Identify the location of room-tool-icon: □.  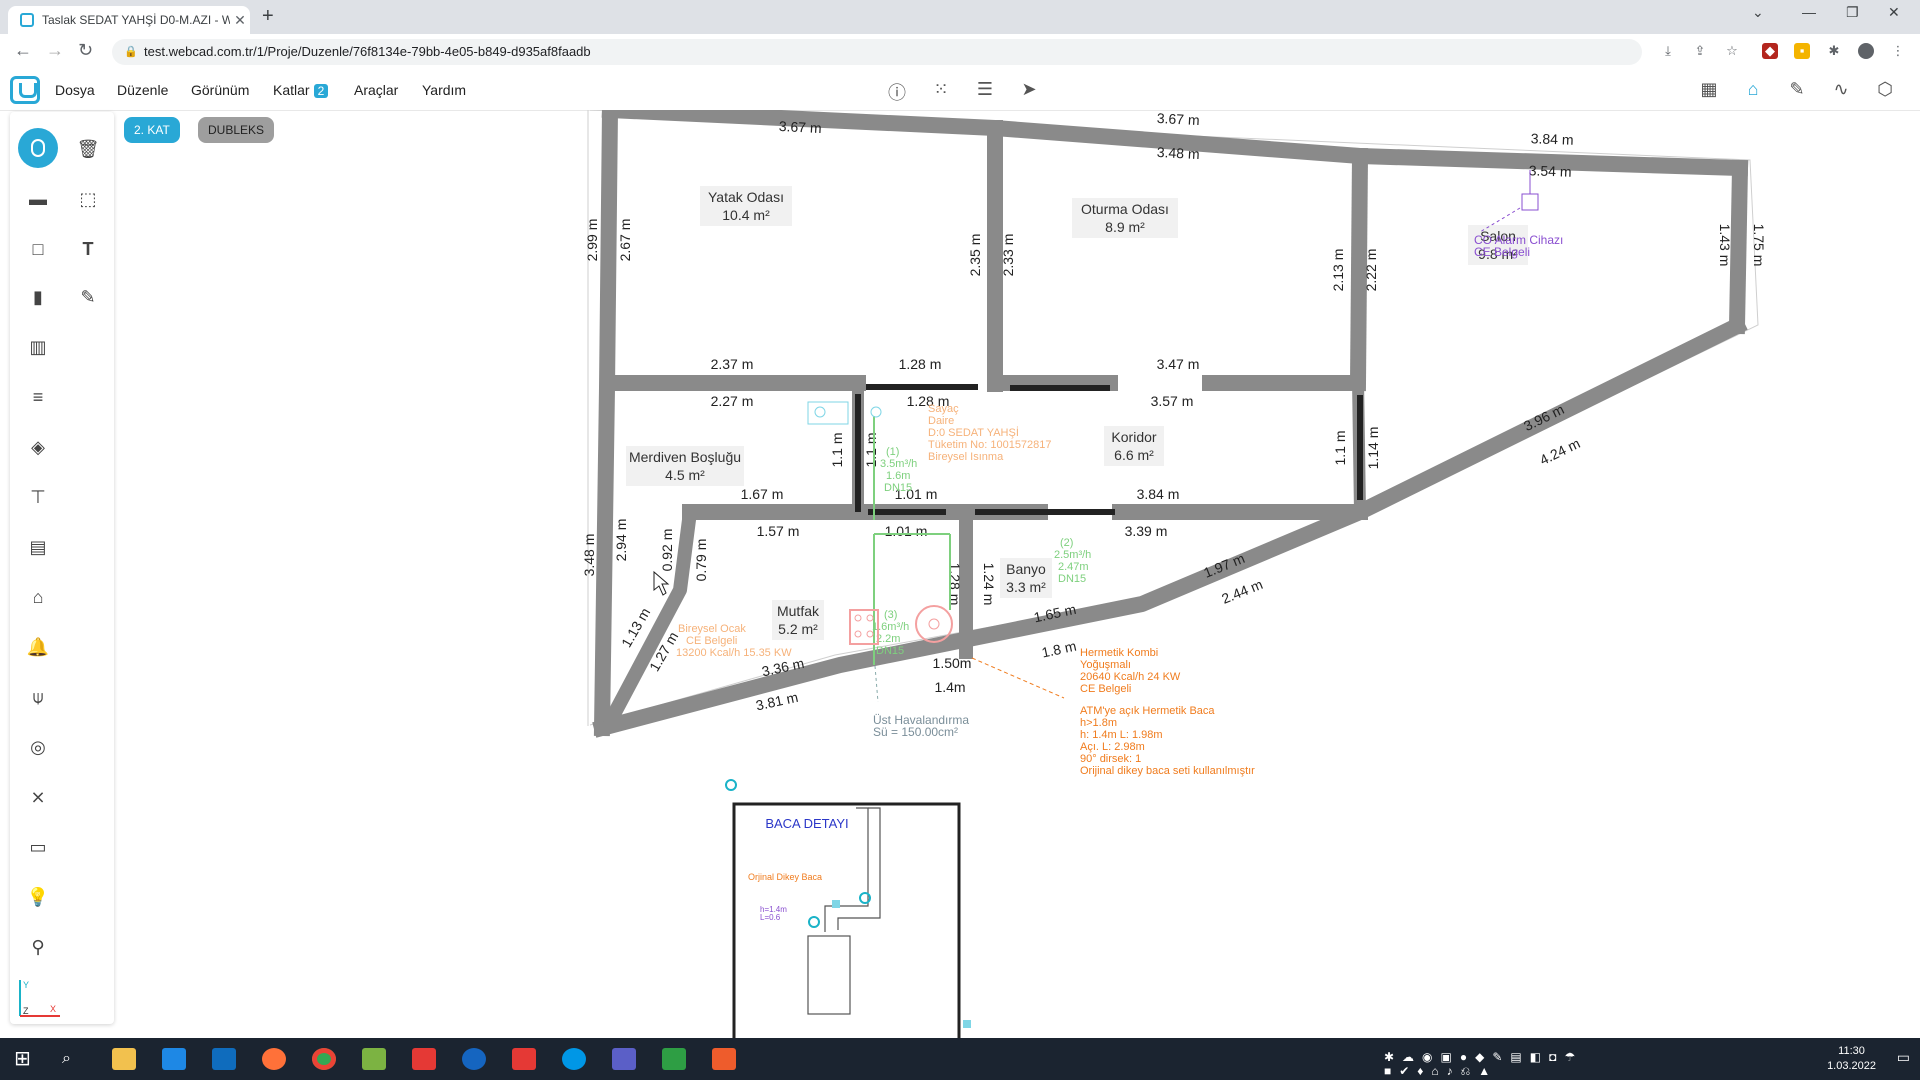
(38, 249).